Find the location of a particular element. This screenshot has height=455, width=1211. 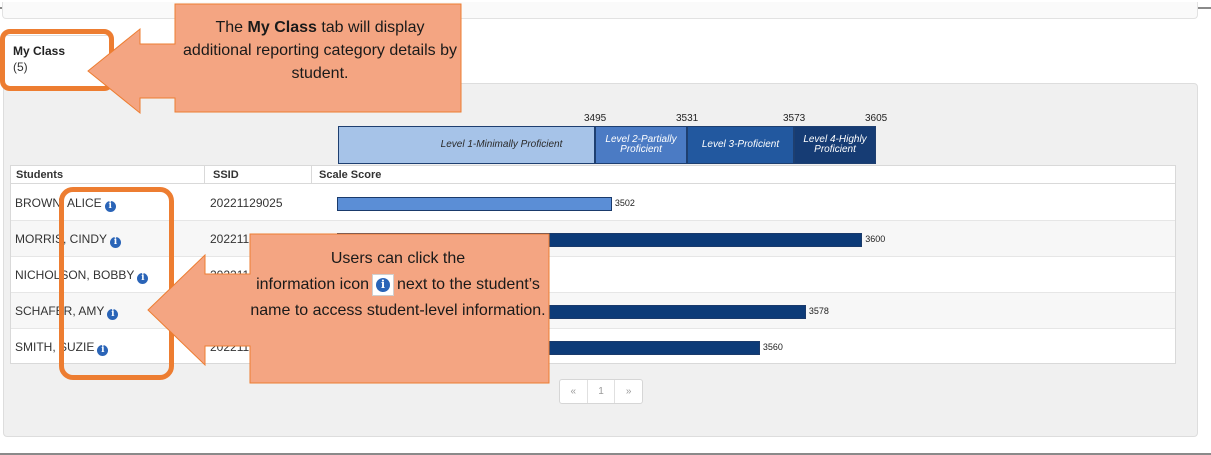

callout-tab-bold: My Class is located at coordinates (282, 27).